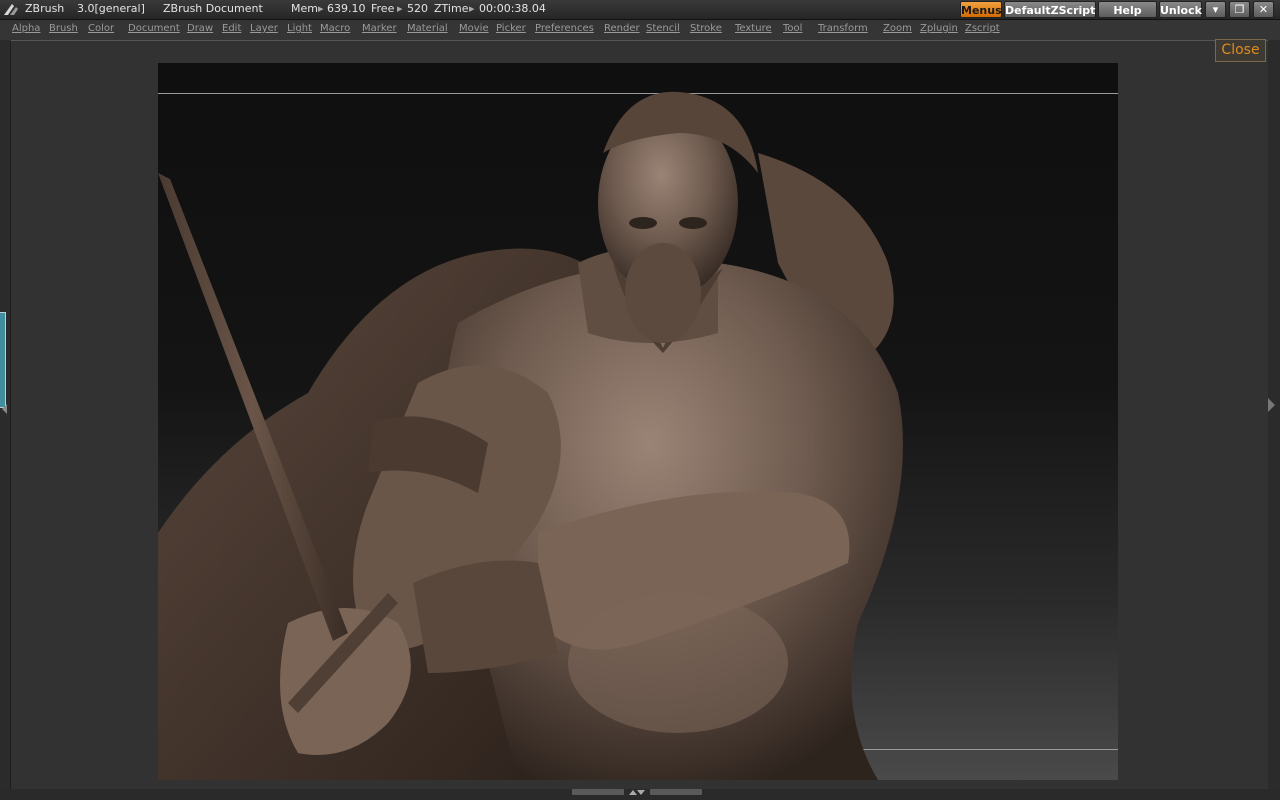 The width and height of the screenshot is (1280, 800). I want to click on menu-brush: Brush, so click(63, 28).